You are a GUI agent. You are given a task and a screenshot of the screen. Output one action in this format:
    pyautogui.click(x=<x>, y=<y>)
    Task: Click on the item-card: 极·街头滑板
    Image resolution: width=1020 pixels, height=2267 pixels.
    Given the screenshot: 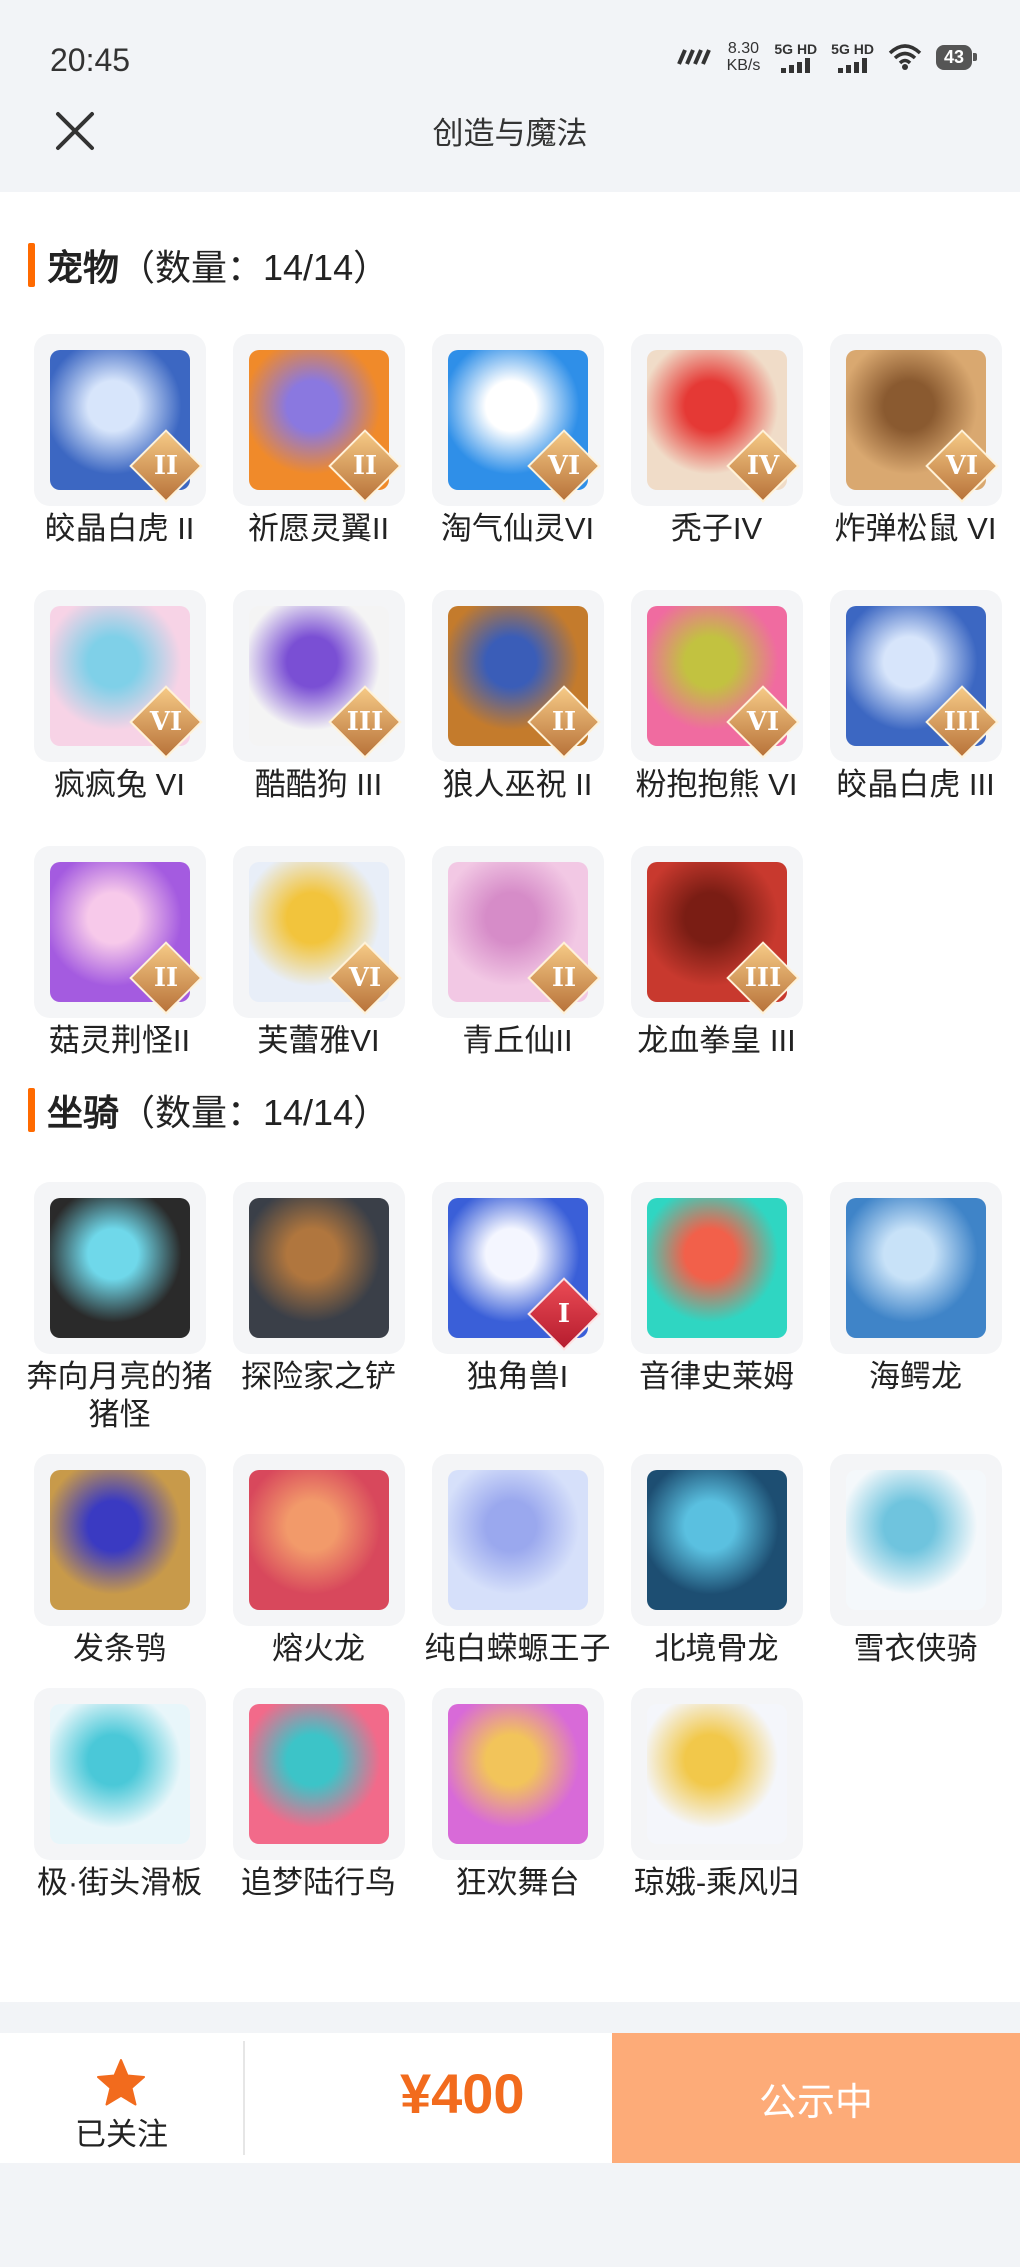 What is the action you would take?
    pyautogui.click(x=119, y=1795)
    